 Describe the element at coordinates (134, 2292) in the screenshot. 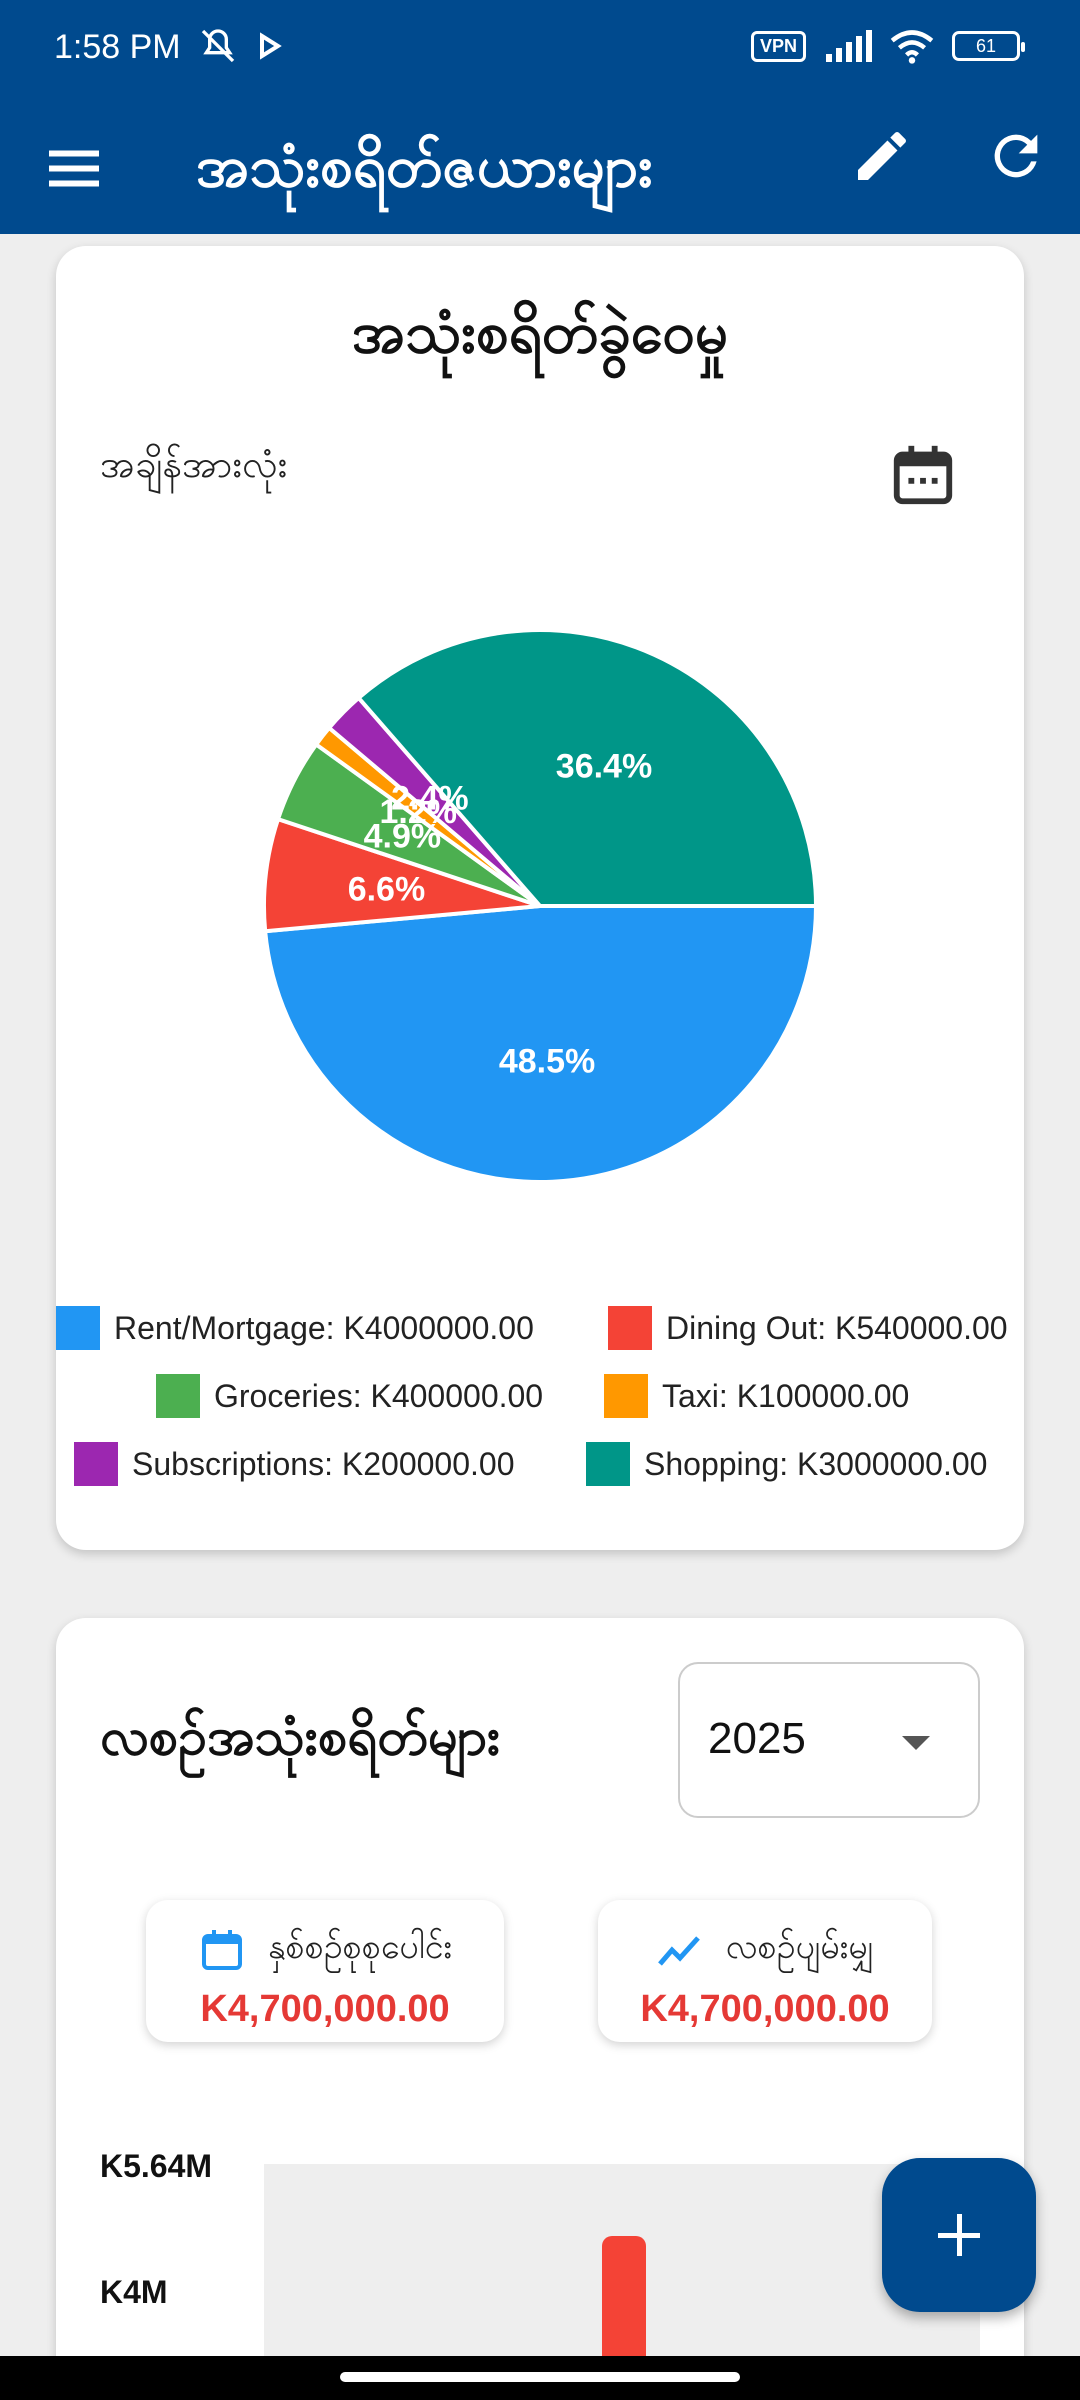

I see `y-axis-tick-label: K4M` at that location.